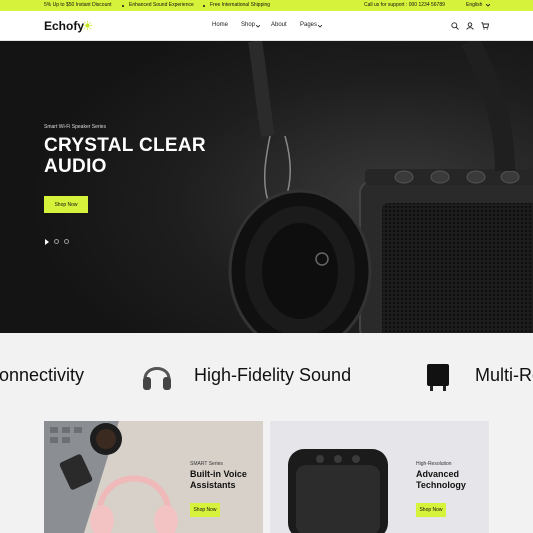  I want to click on hero-eyebrow: Smart Wi-Fi Speaker Series, so click(75, 127).